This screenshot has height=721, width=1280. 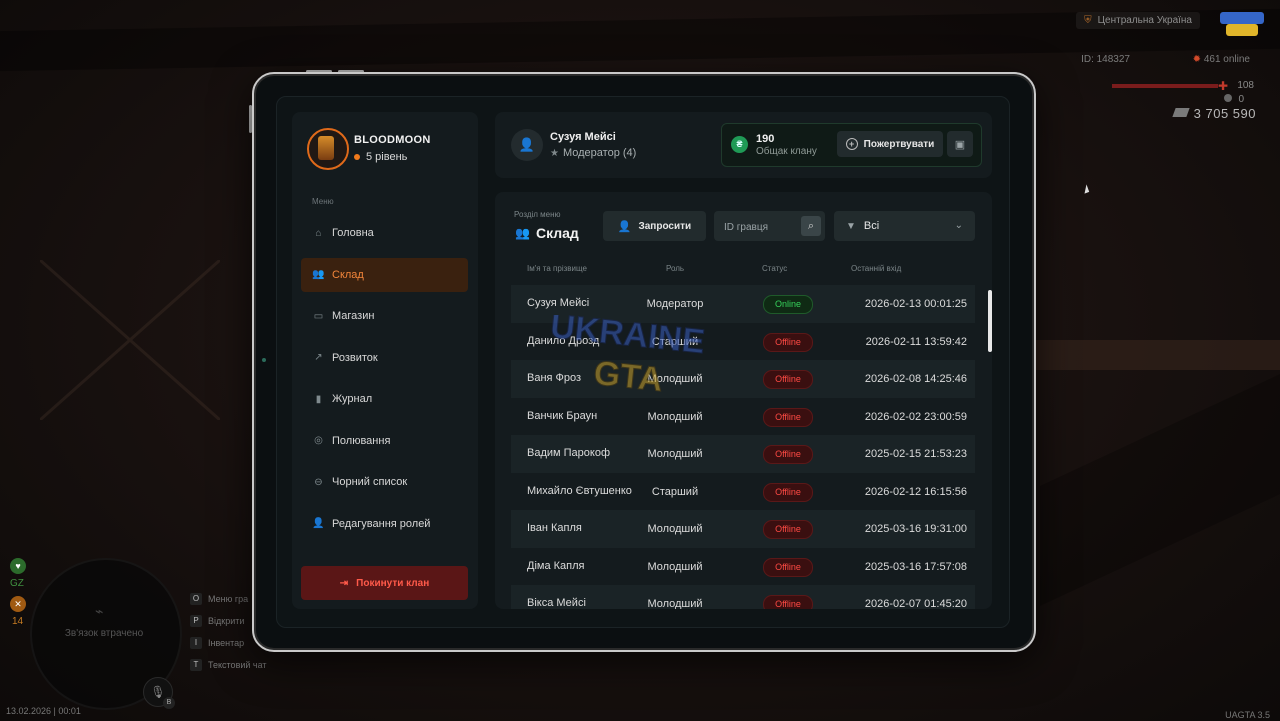 What do you see at coordinates (915, 491) in the screenshot?
I see `last-login: 2026-02-12 16:15:56` at bounding box center [915, 491].